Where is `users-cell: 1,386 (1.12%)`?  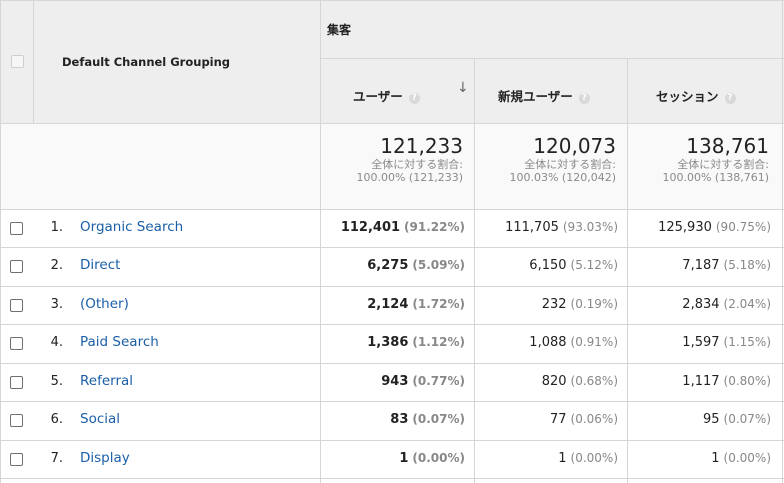 users-cell: 1,386 (1.12%) is located at coordinates (390, 342).